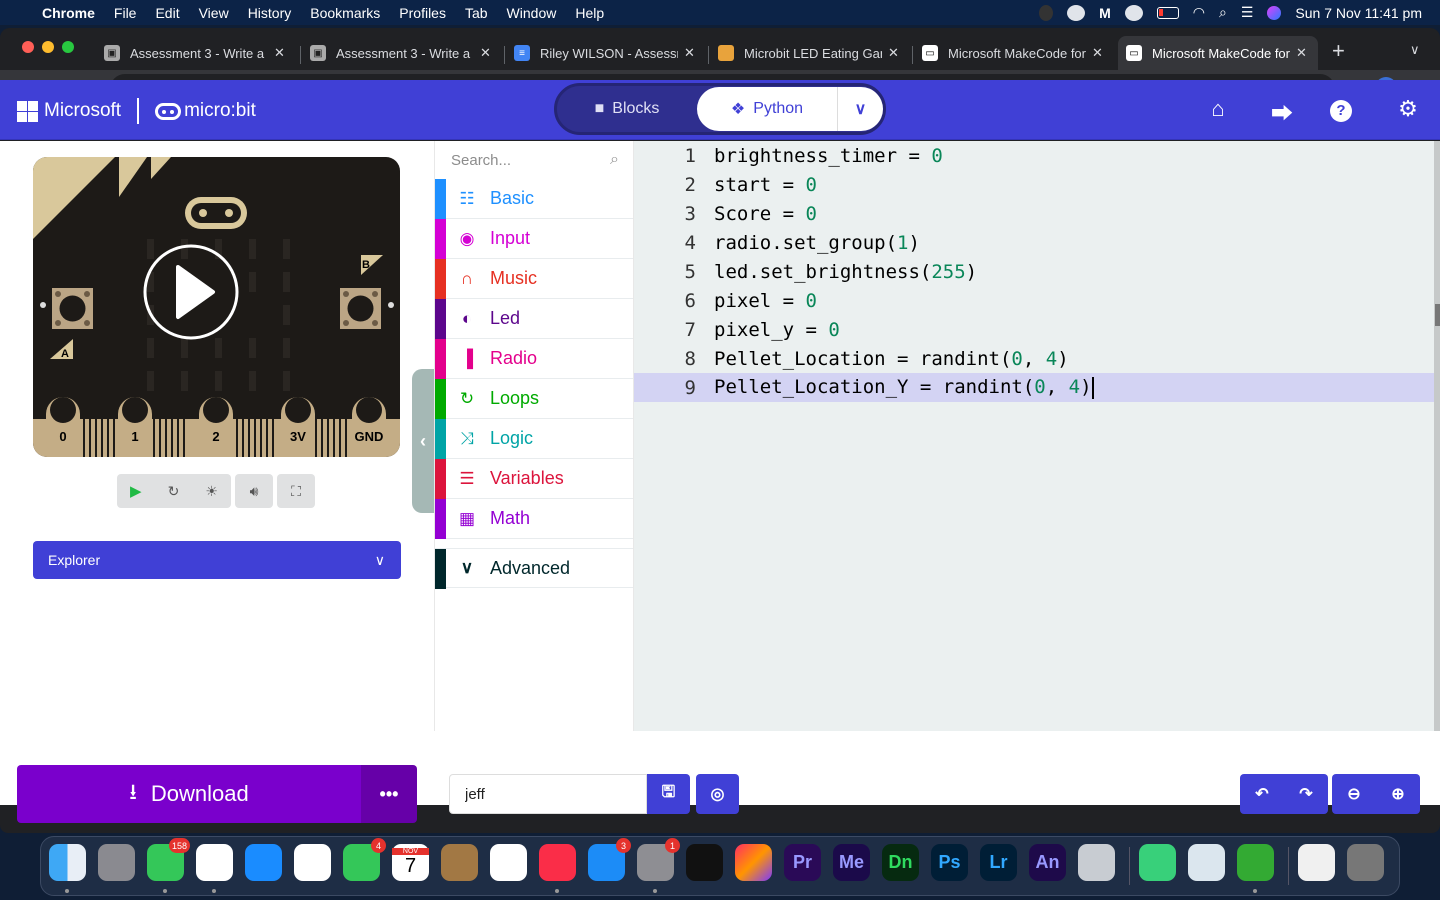  I want to click on spotlight-search-icon: ⌕, so click(1223, 12).